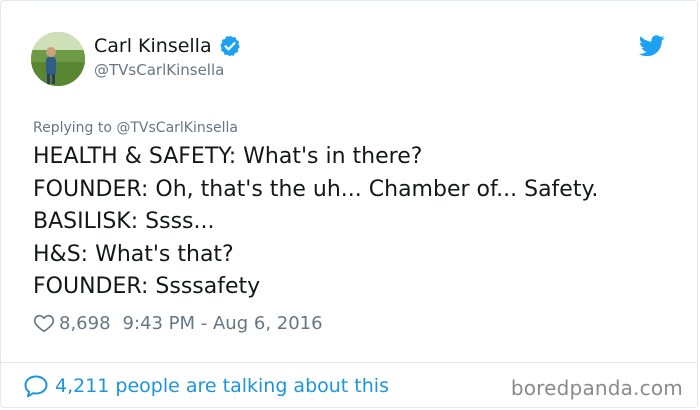 The image size is (700, 410). What do you see at coordinates (651, 46) in the screenshot?
I see `twitter-bird-icon` at bounding box center [651, 46].